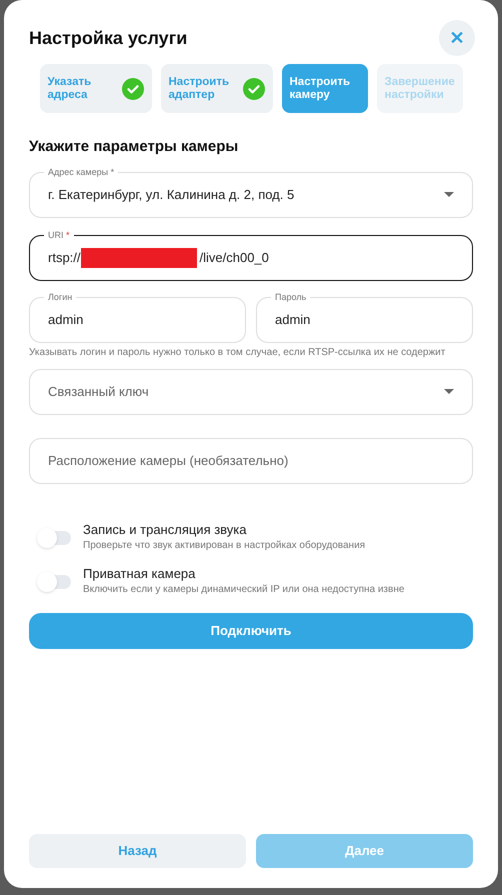 The height and width of the screenshot is (895, 502). I want to click on step-tab: Указать адреса, so click(96, 88).